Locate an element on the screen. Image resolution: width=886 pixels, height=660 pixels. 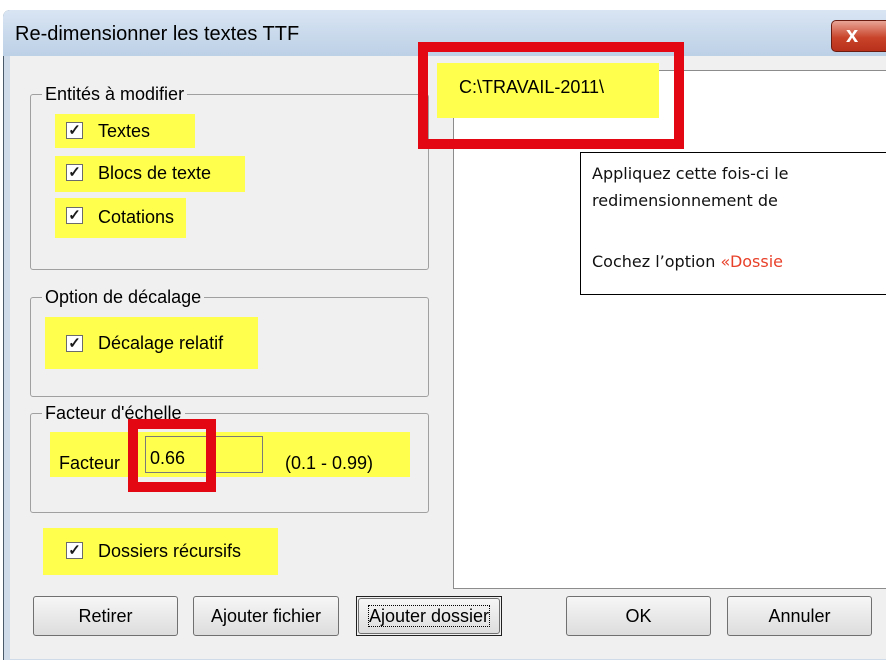
checkbox-blocs-de-texte: ✓ is located at coordinates (74, 172).